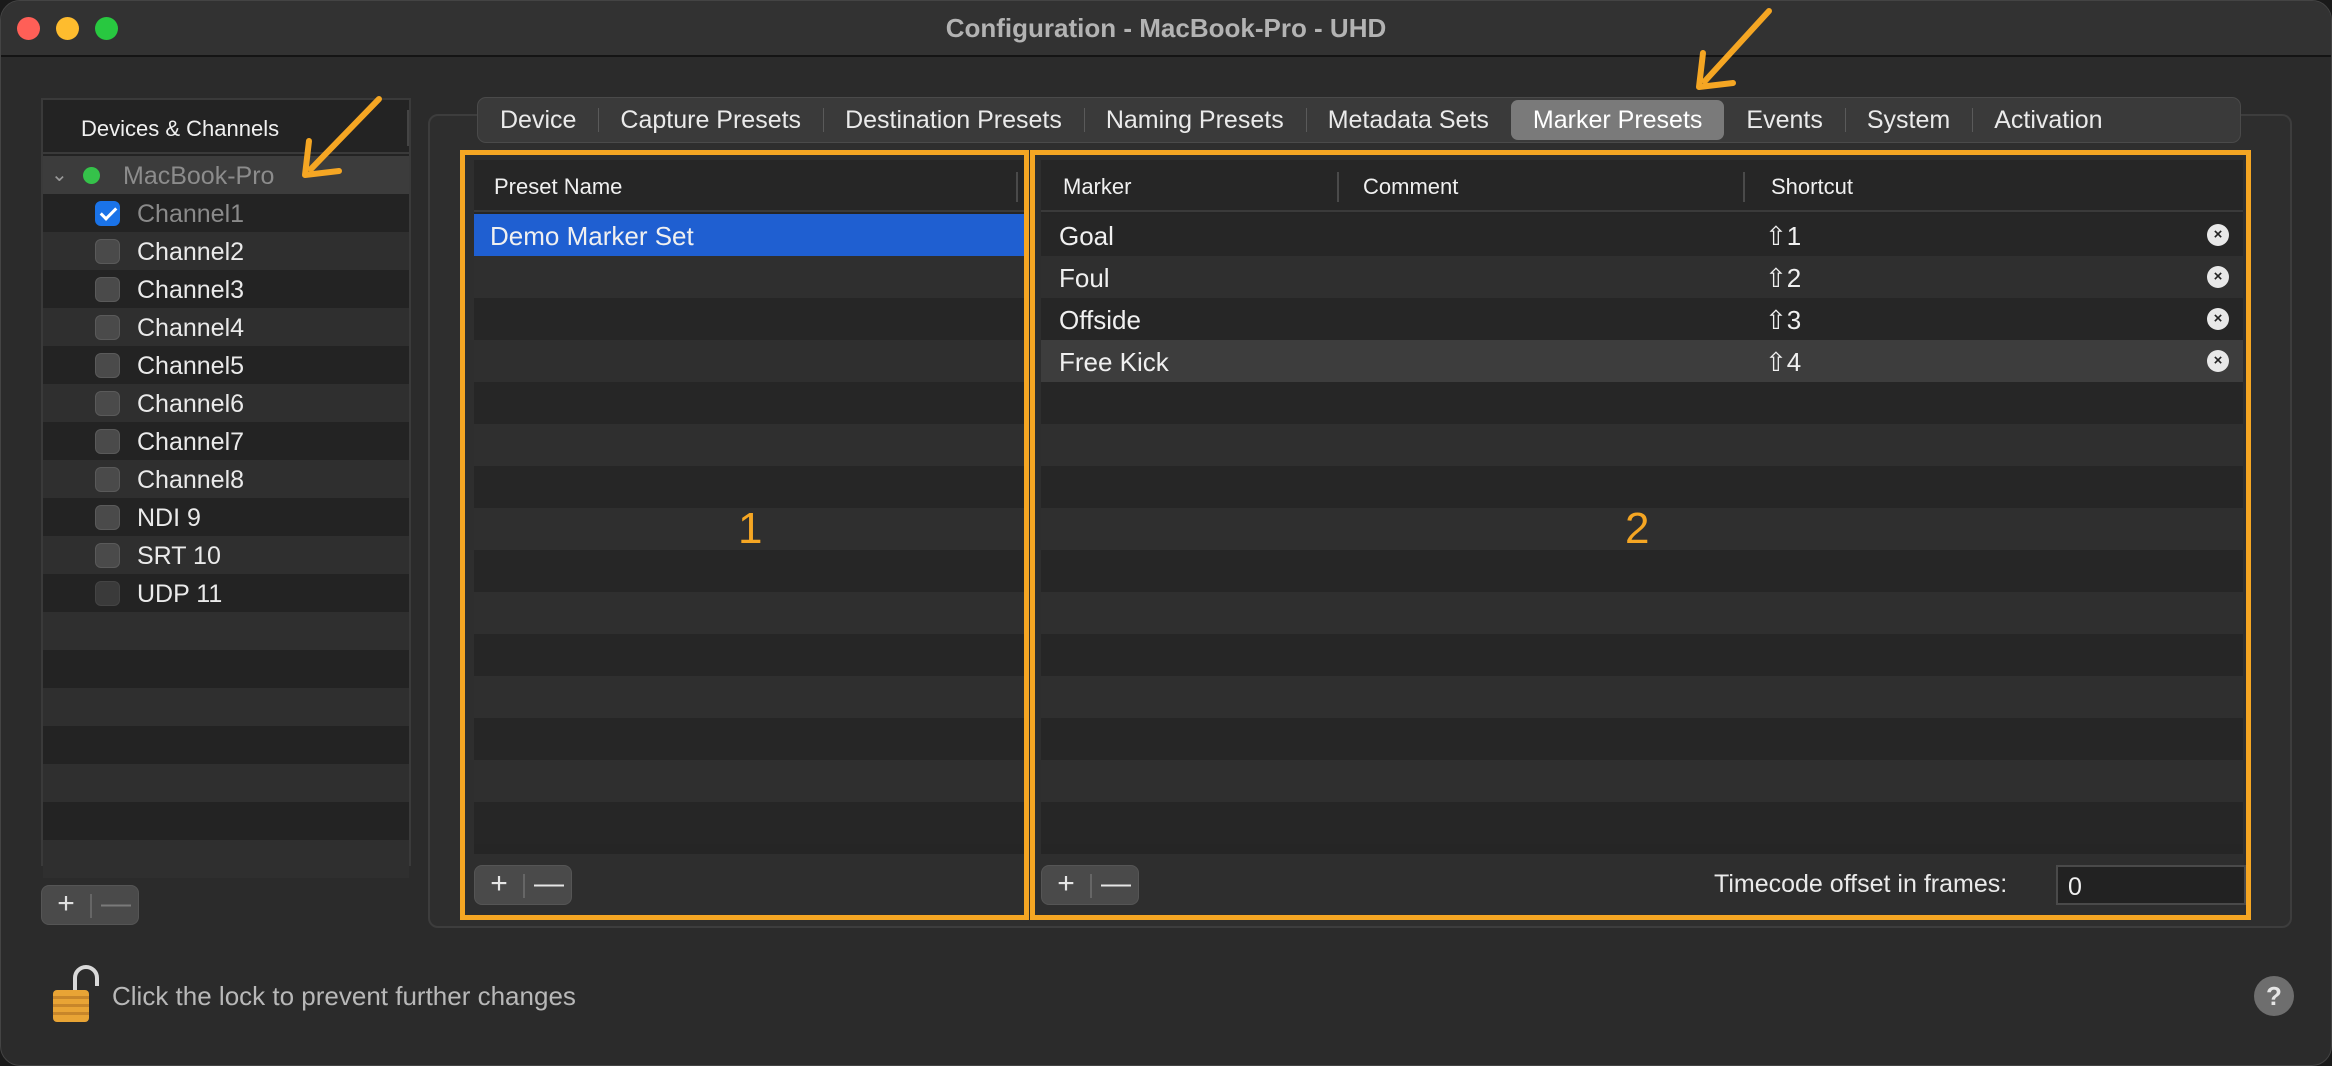  What do you see at coordinates (66, 905) in the screenshot?
I see `add-device-button: +` at bounding box center [66, 905].